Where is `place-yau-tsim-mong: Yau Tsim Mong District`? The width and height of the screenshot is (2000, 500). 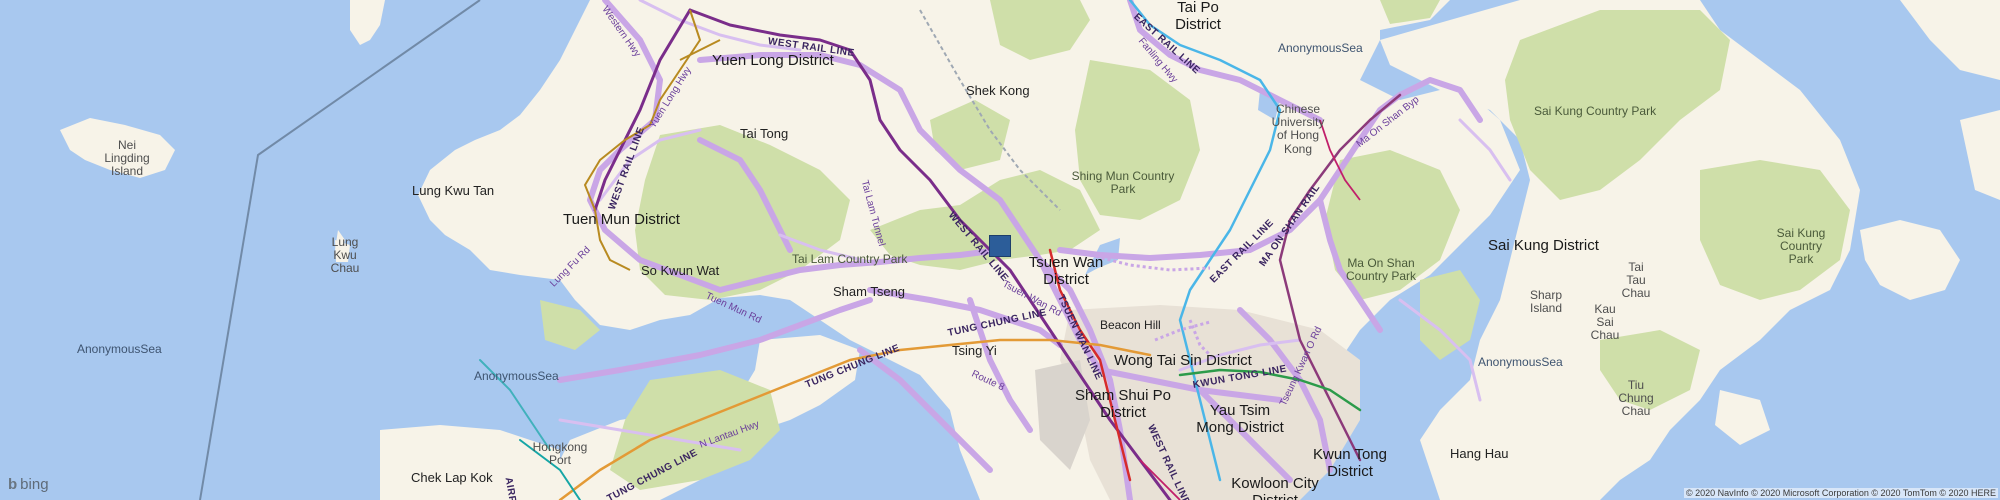 place-yau-tsim-mong: Yau Tsim Mong District is located at coordinates (1240, 419).